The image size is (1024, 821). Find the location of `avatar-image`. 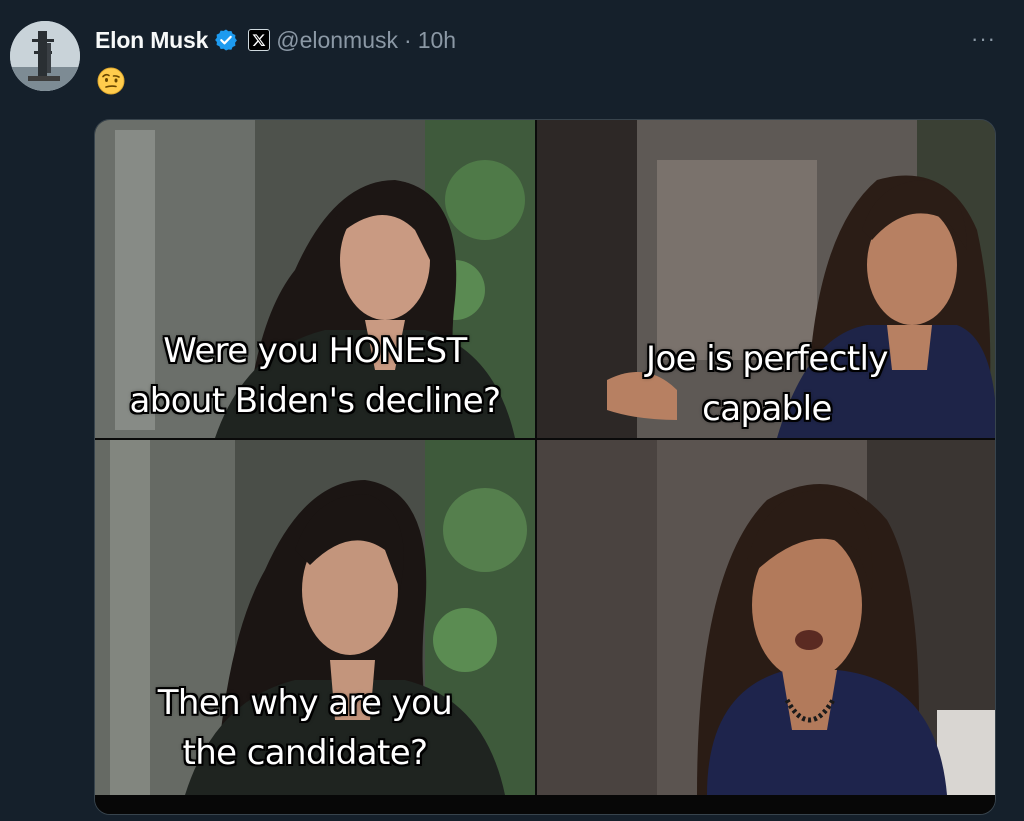

avatar-image is located at coordinates (45, 56).